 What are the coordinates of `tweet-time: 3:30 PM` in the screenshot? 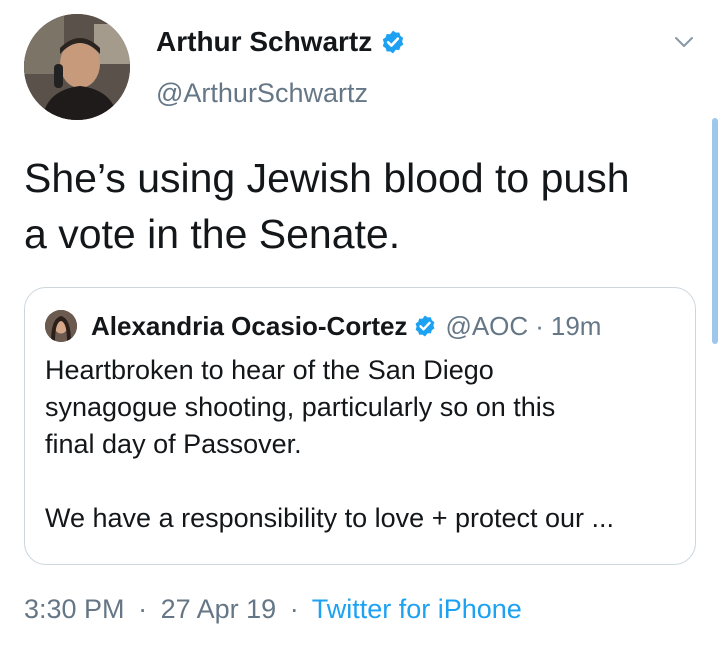 It's located at (74, 609).